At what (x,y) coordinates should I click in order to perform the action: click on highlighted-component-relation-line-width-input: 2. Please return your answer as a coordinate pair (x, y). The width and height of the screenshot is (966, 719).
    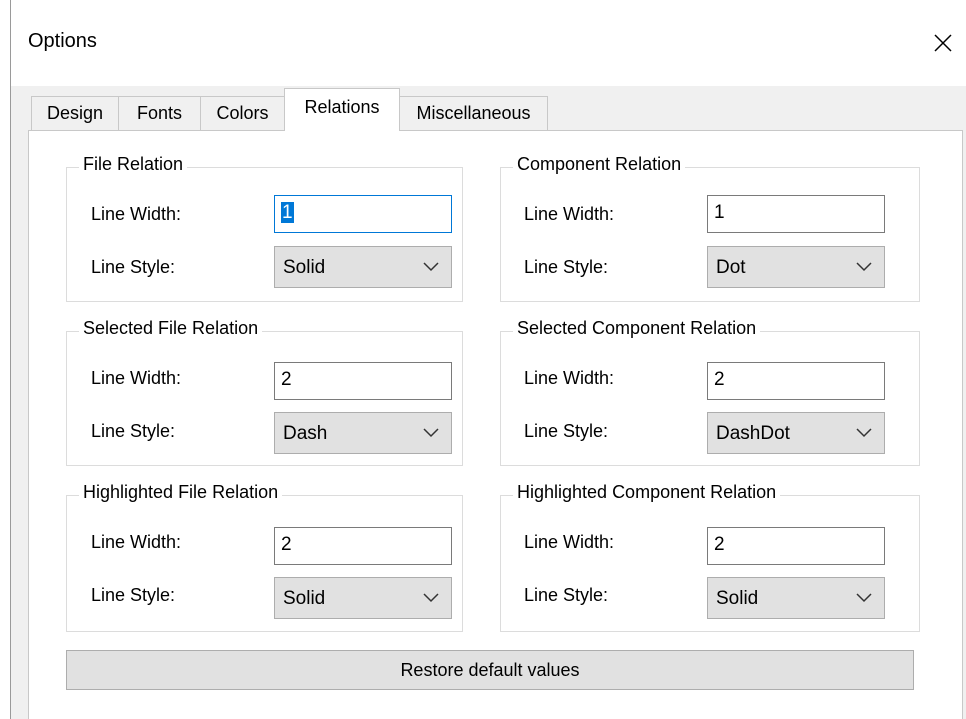
    Looking at the image, I should click on (796, 546).